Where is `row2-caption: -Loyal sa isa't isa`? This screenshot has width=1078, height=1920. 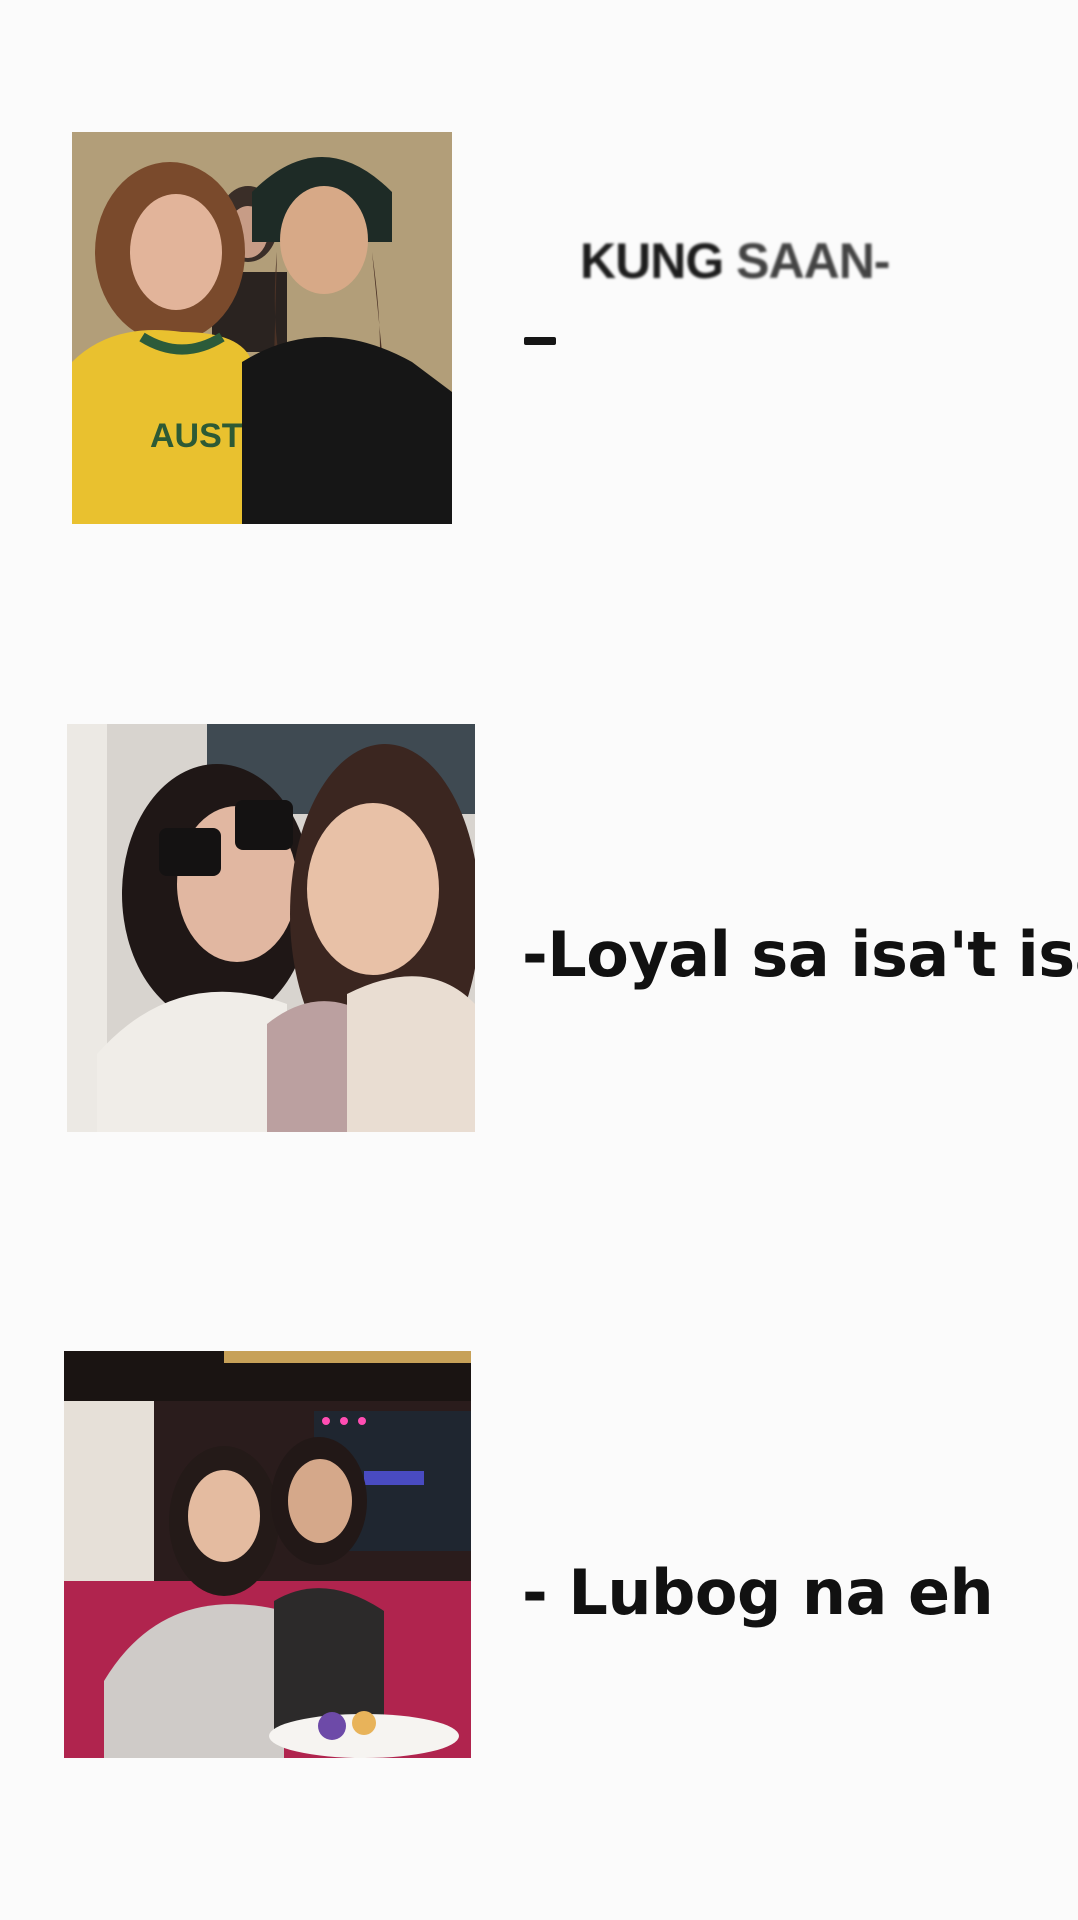
row2-caption: -Loyal sa isa't isa is located at coordinates (800, 954).